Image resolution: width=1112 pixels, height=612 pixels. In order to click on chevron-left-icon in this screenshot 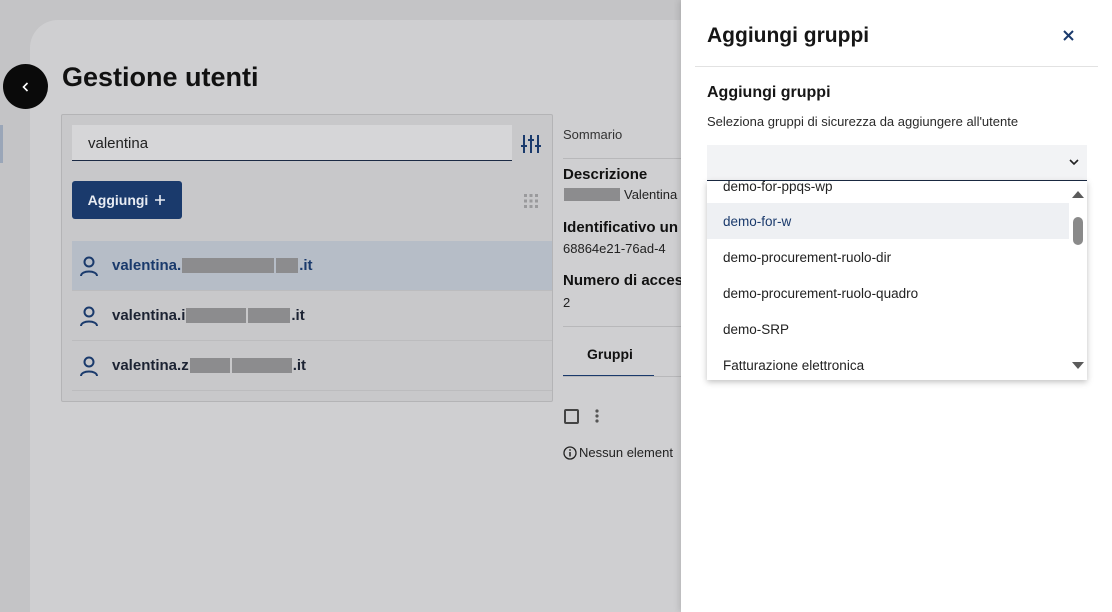, I will do `click(24, 86)`.